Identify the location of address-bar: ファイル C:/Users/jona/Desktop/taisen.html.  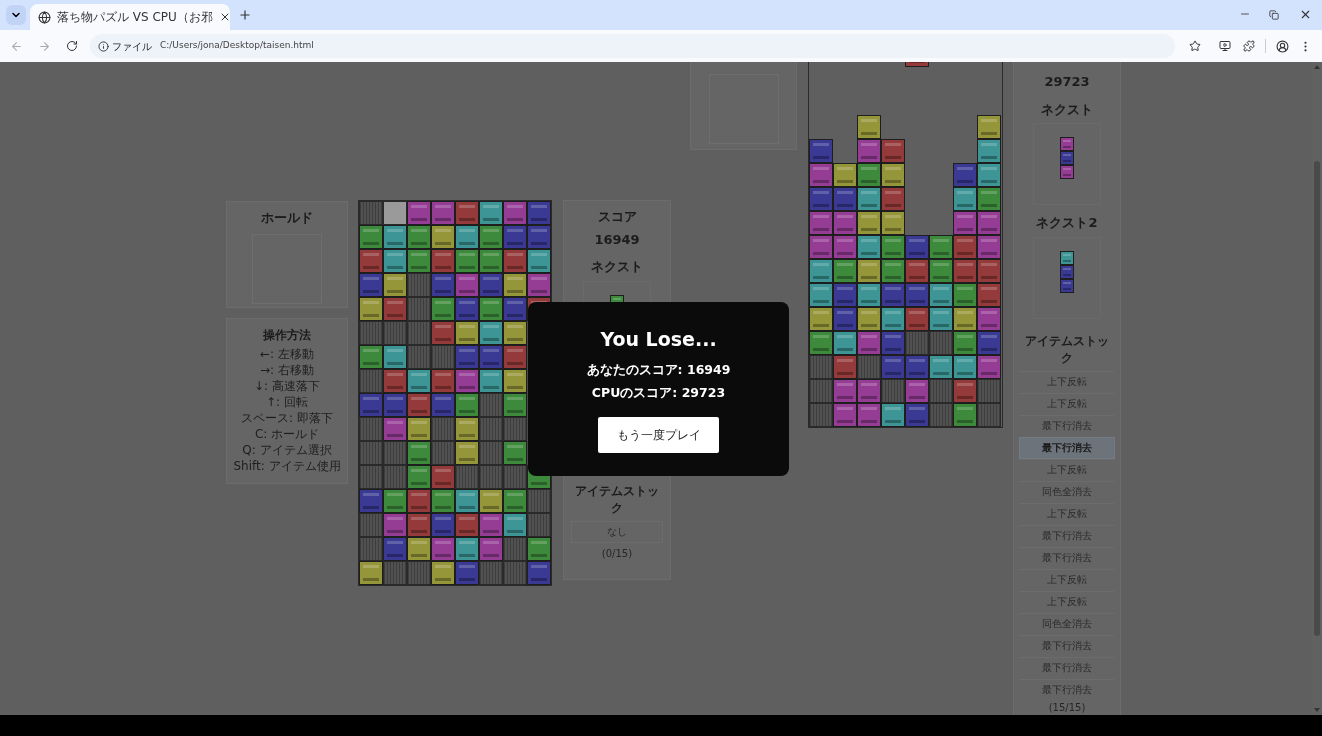
(632, 46).